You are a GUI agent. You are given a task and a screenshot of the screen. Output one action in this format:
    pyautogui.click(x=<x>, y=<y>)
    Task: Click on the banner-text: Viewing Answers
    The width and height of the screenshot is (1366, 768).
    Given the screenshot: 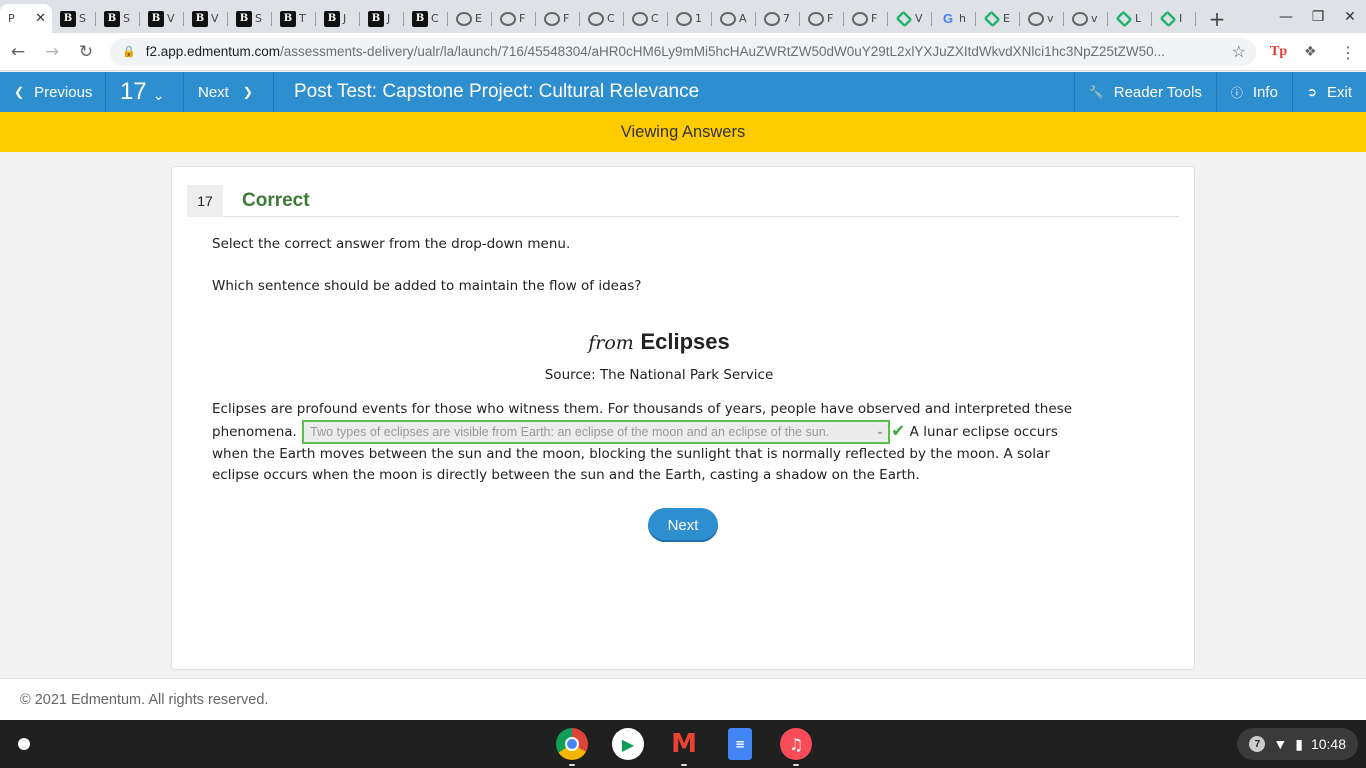 What is the action you would take?
    pyautogui.click(x=683, y=131)
    